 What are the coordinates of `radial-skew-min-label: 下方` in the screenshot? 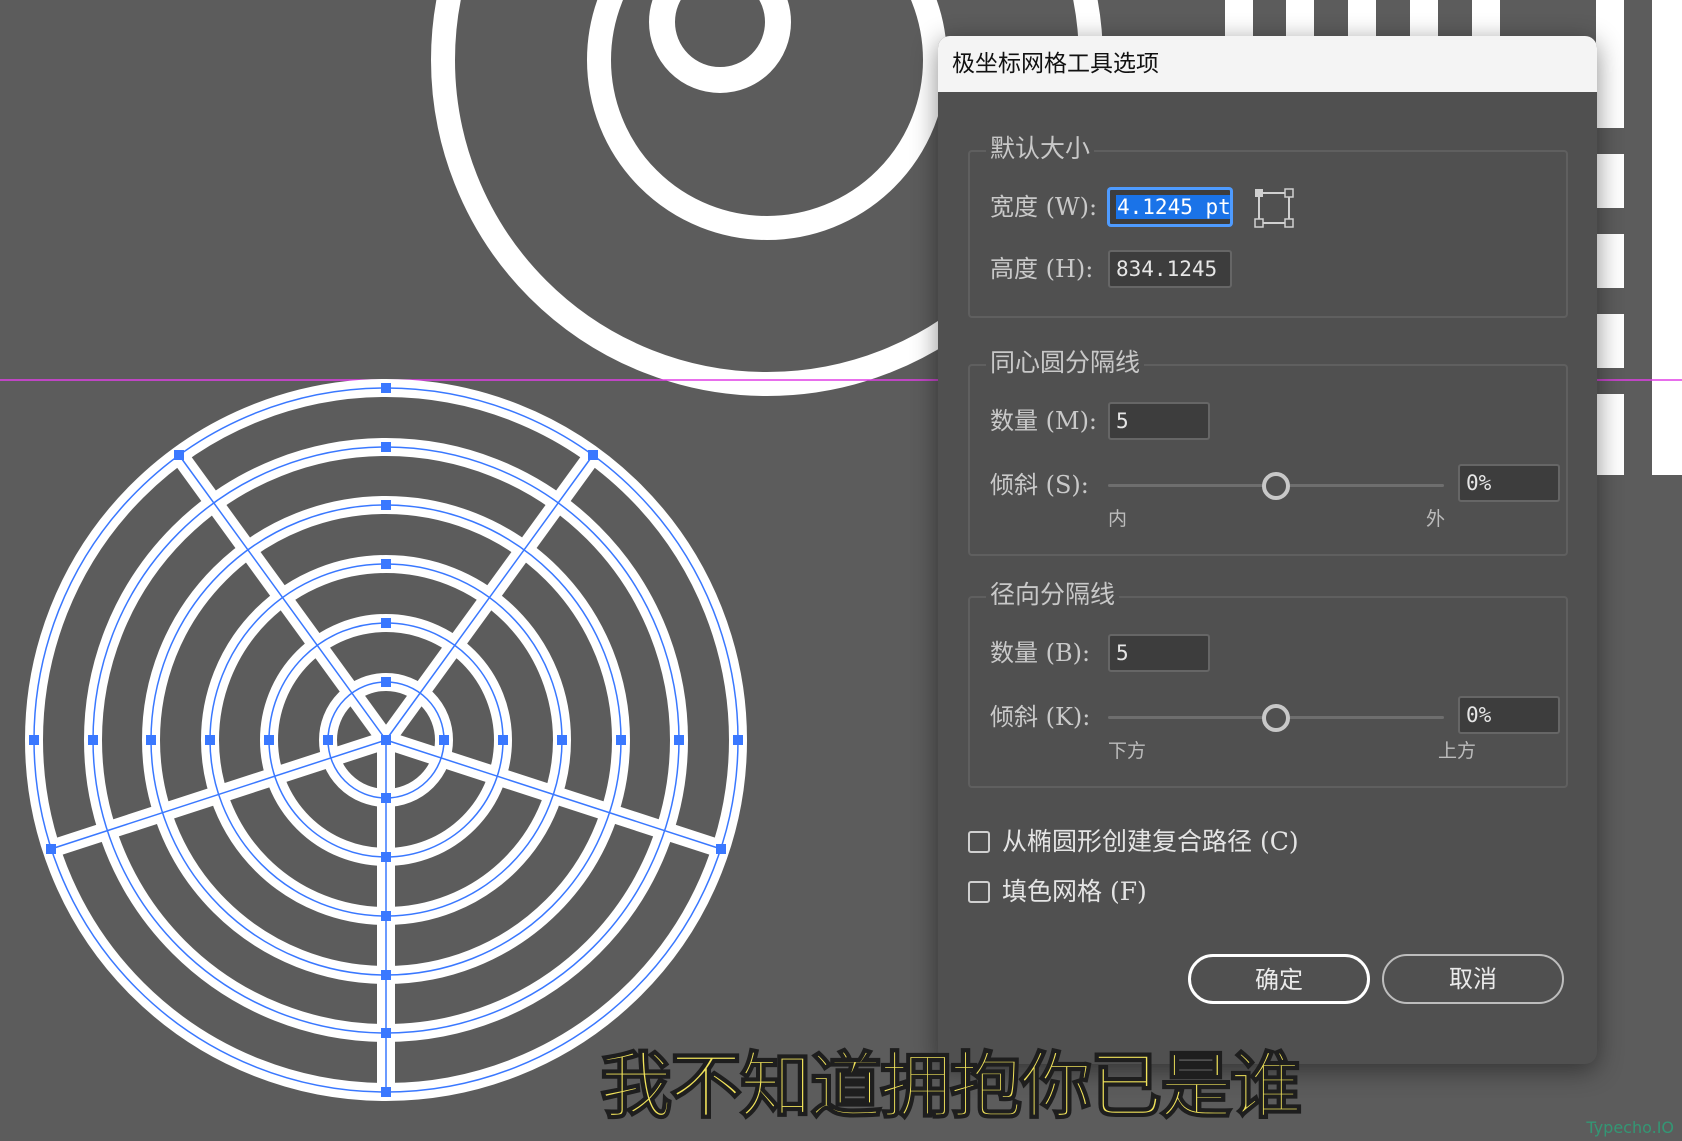 It's located at (1127, 751).